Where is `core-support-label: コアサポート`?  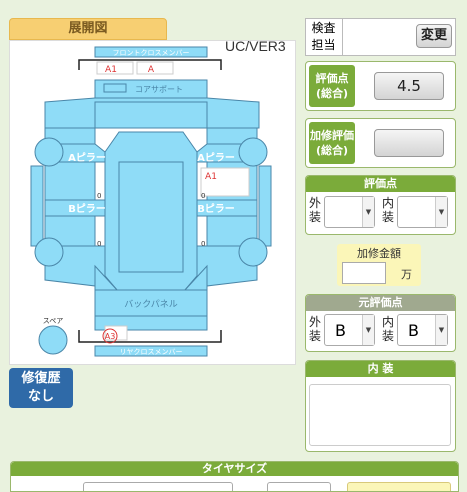
core-support-label: コアサポート is located at coordinates (159, 89).